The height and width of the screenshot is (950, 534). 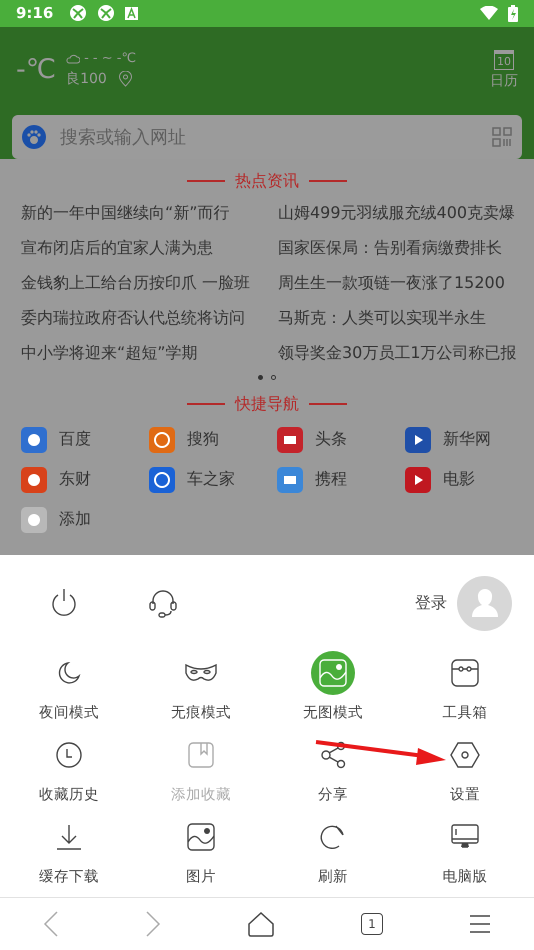 I want to click on site-link: 搜狗, so click(x=203, y=439).